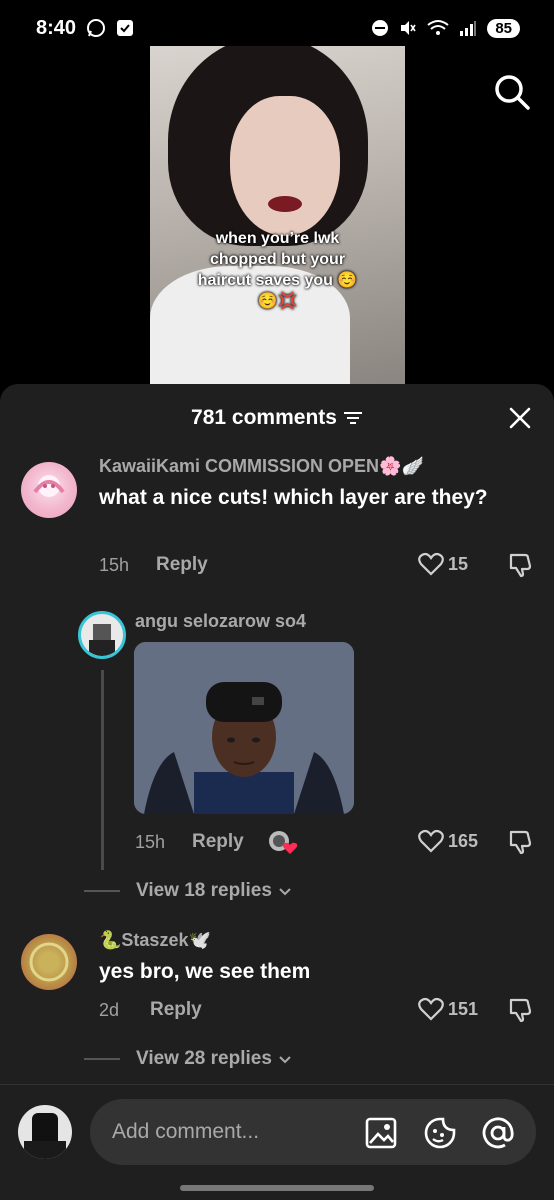 The width and height of the screenshot is (554, 1200). Describe the element at coordinates (380, 28) in the screenshot. I see `do-not-disturb-icon` at that location.